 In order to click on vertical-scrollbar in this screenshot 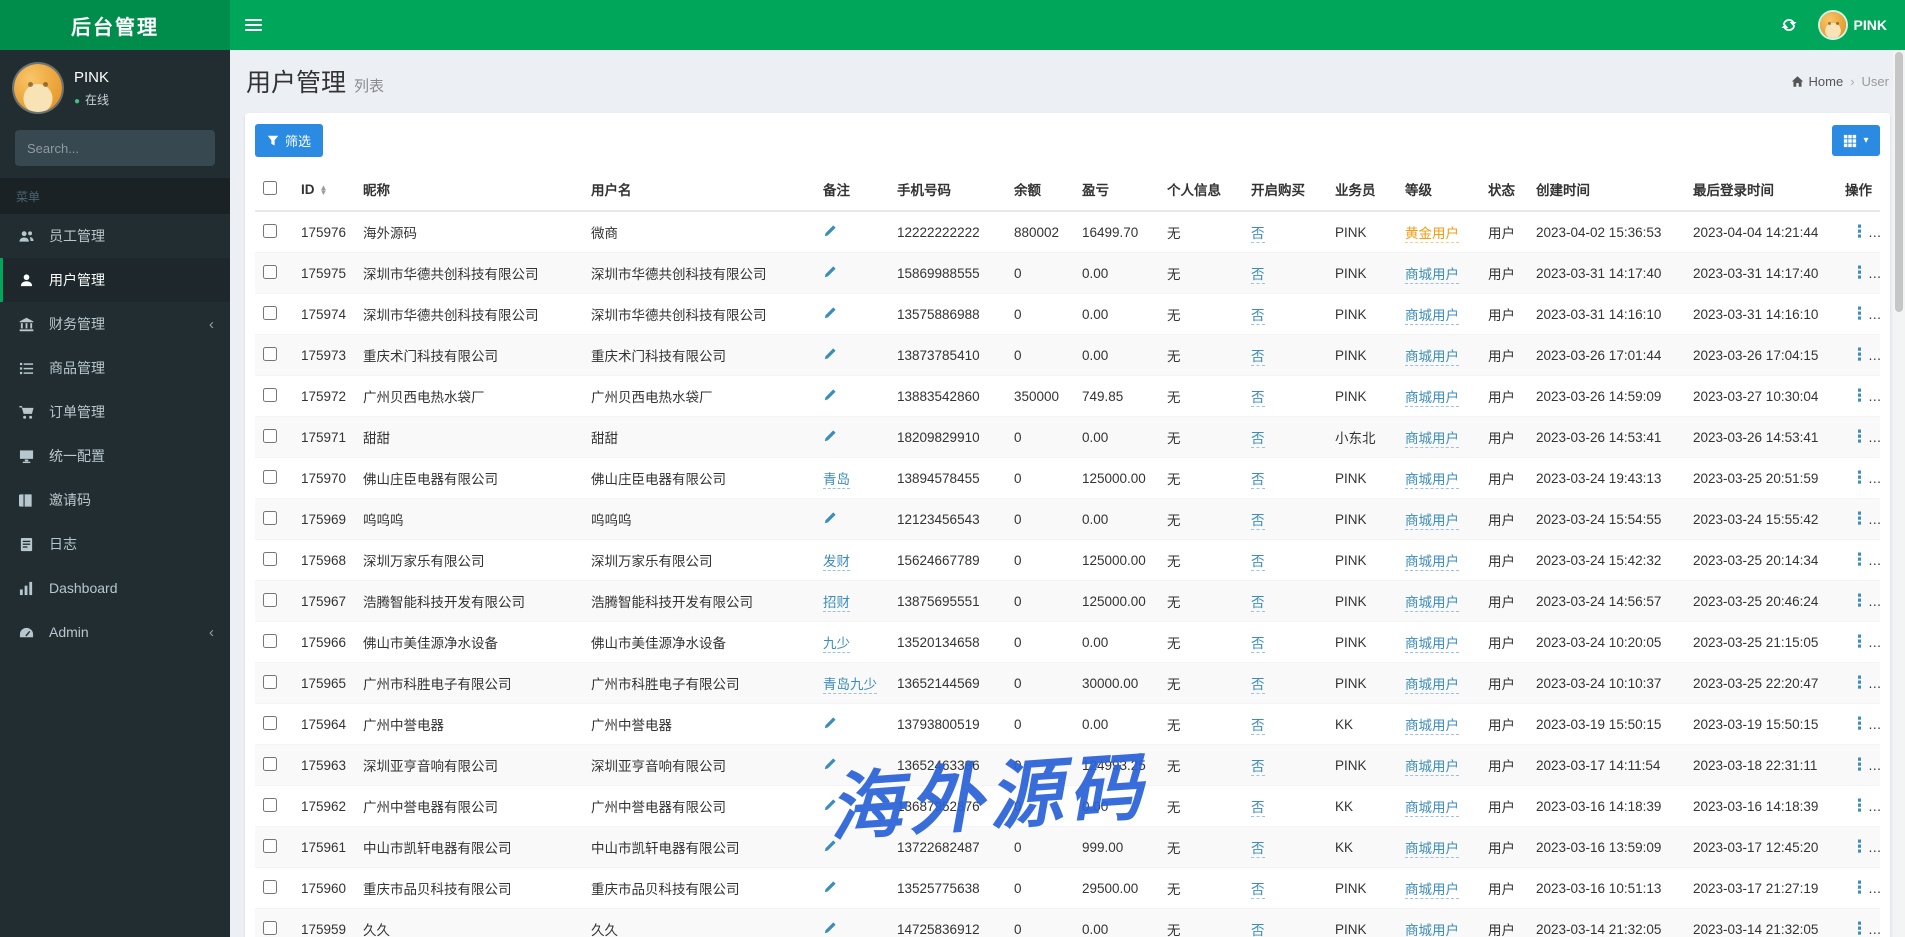, I will do `click(1899, 493)`.